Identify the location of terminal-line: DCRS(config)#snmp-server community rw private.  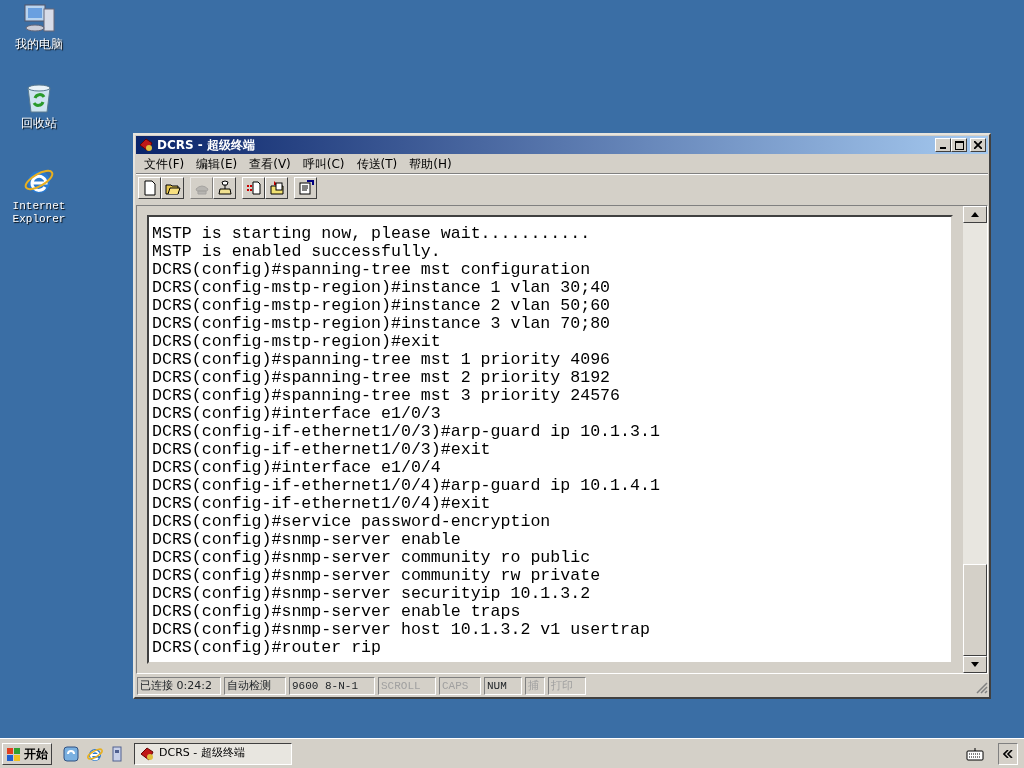
(377, 576).